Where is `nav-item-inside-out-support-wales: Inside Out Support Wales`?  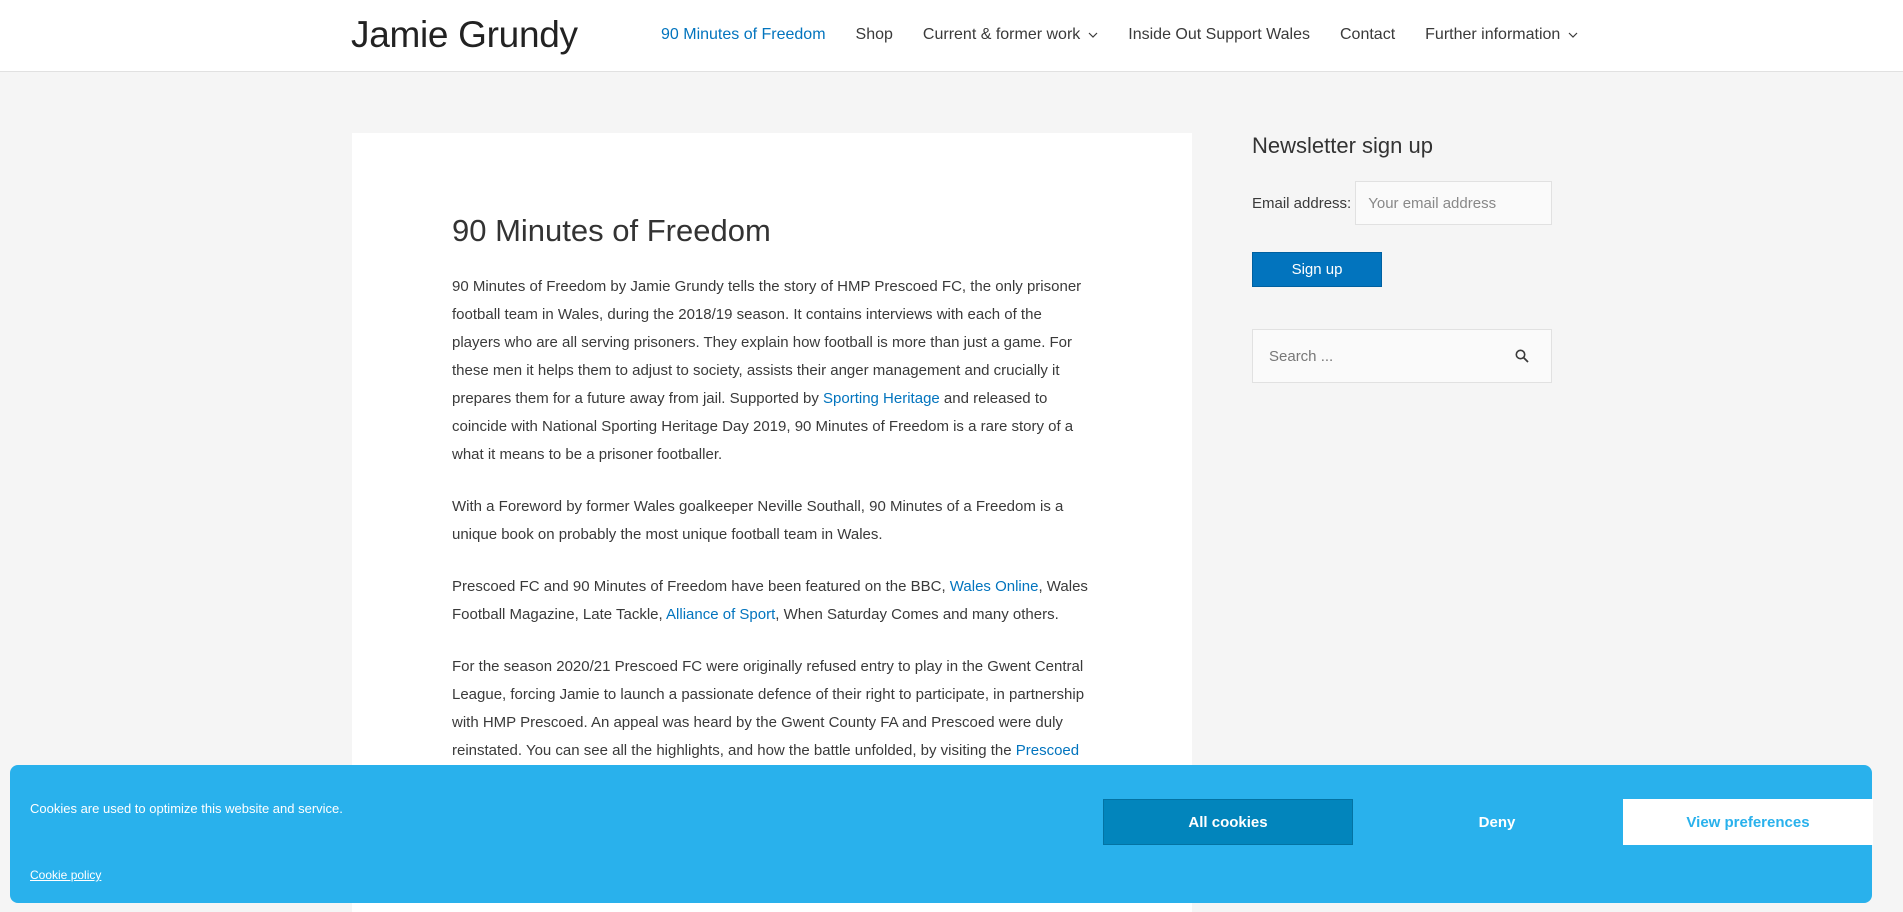 nav-item-inside-out-support-wales: Inside Out Support Wales is located at coordinates (1219, 35).